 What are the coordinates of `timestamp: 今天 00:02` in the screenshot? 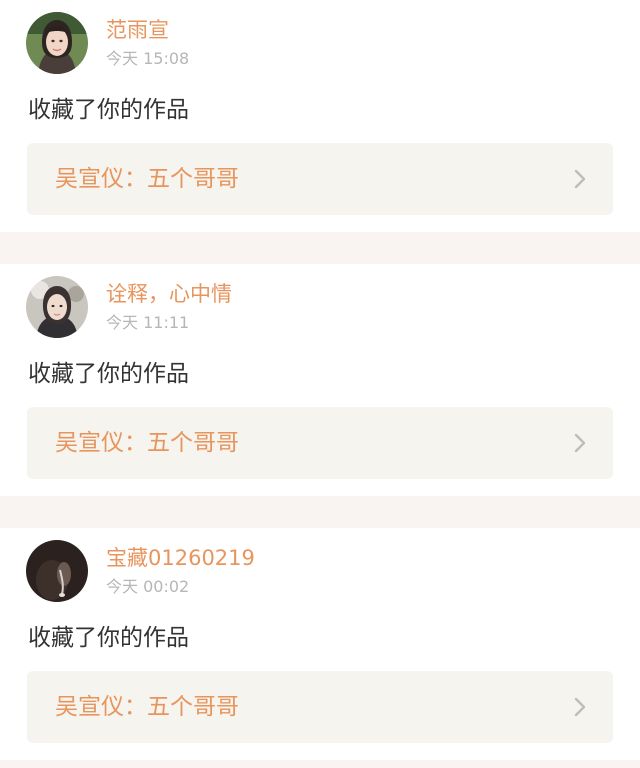 It's located at (148, 586).